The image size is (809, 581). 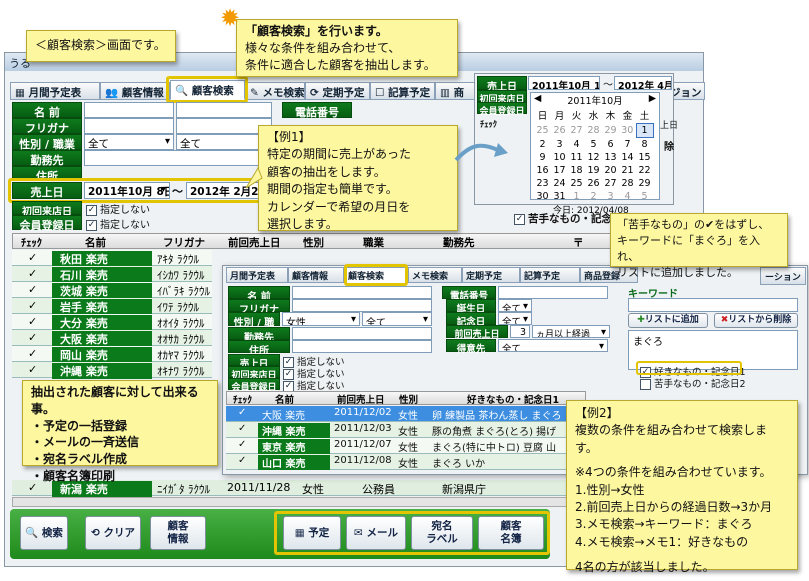 I want to click on arrow-head, so click(x=501, y=150).